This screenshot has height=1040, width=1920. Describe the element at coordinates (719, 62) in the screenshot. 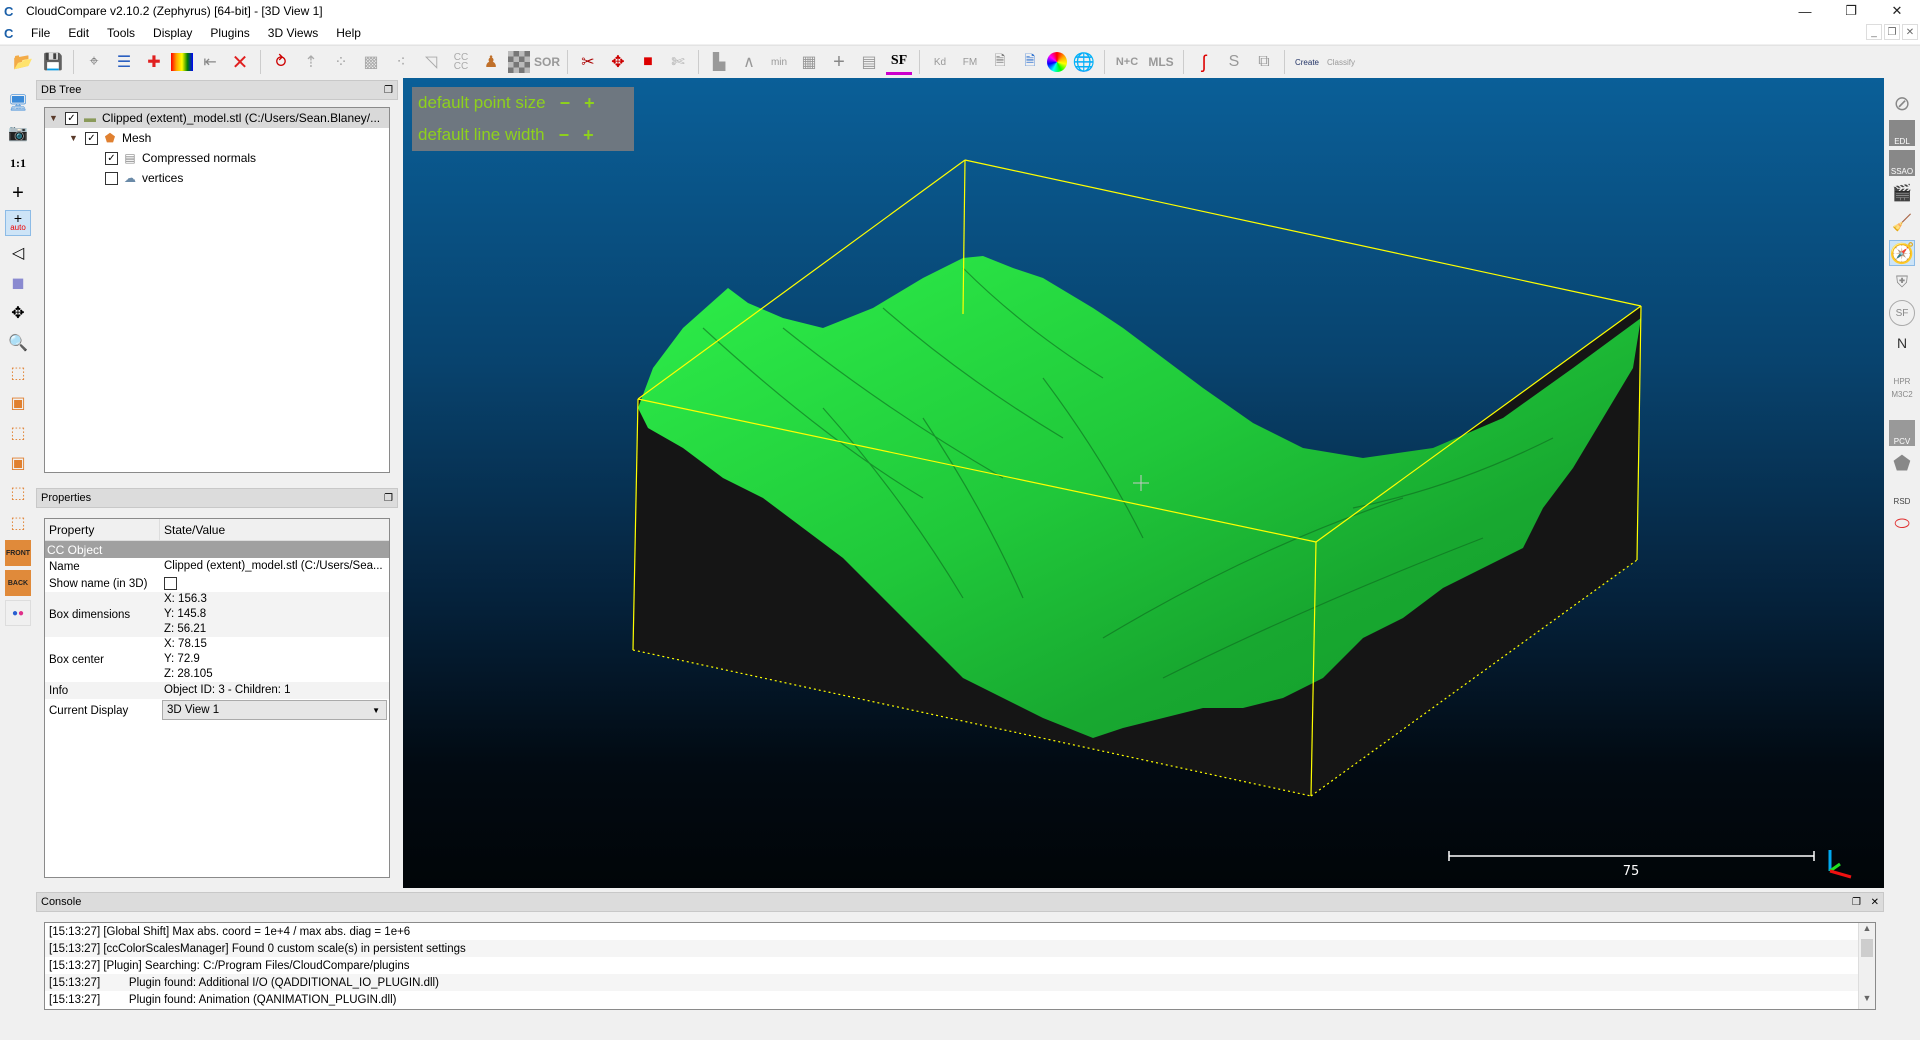

I see `histogram-icon: ▙` at that location.